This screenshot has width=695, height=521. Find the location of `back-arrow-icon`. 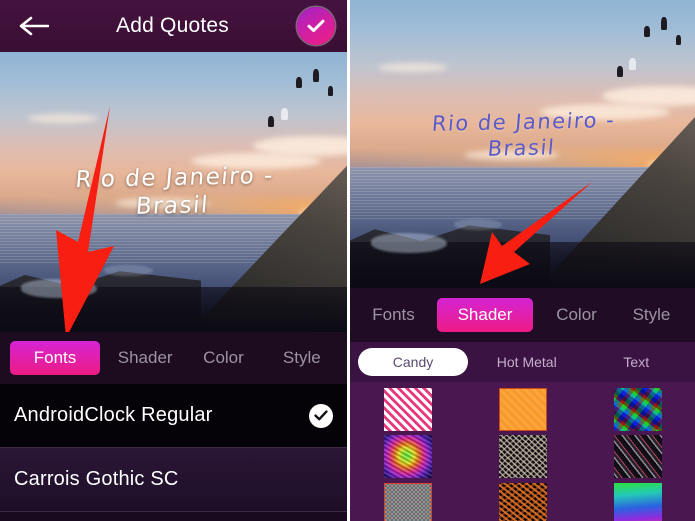

back-arrow-icon is located at coordinates (34, 26).